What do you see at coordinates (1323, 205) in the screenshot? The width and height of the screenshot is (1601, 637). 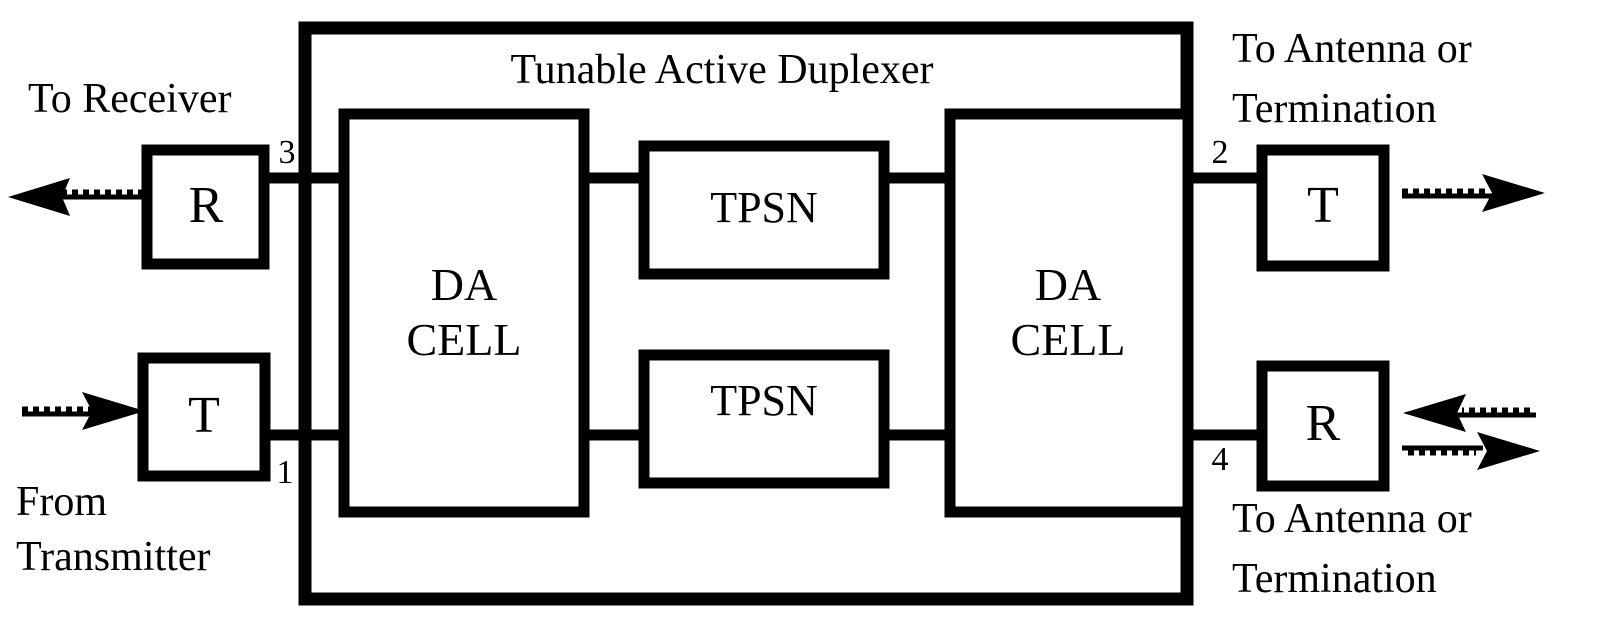 I see `t-top-right-label: T` at bounding box center [1323, 205].